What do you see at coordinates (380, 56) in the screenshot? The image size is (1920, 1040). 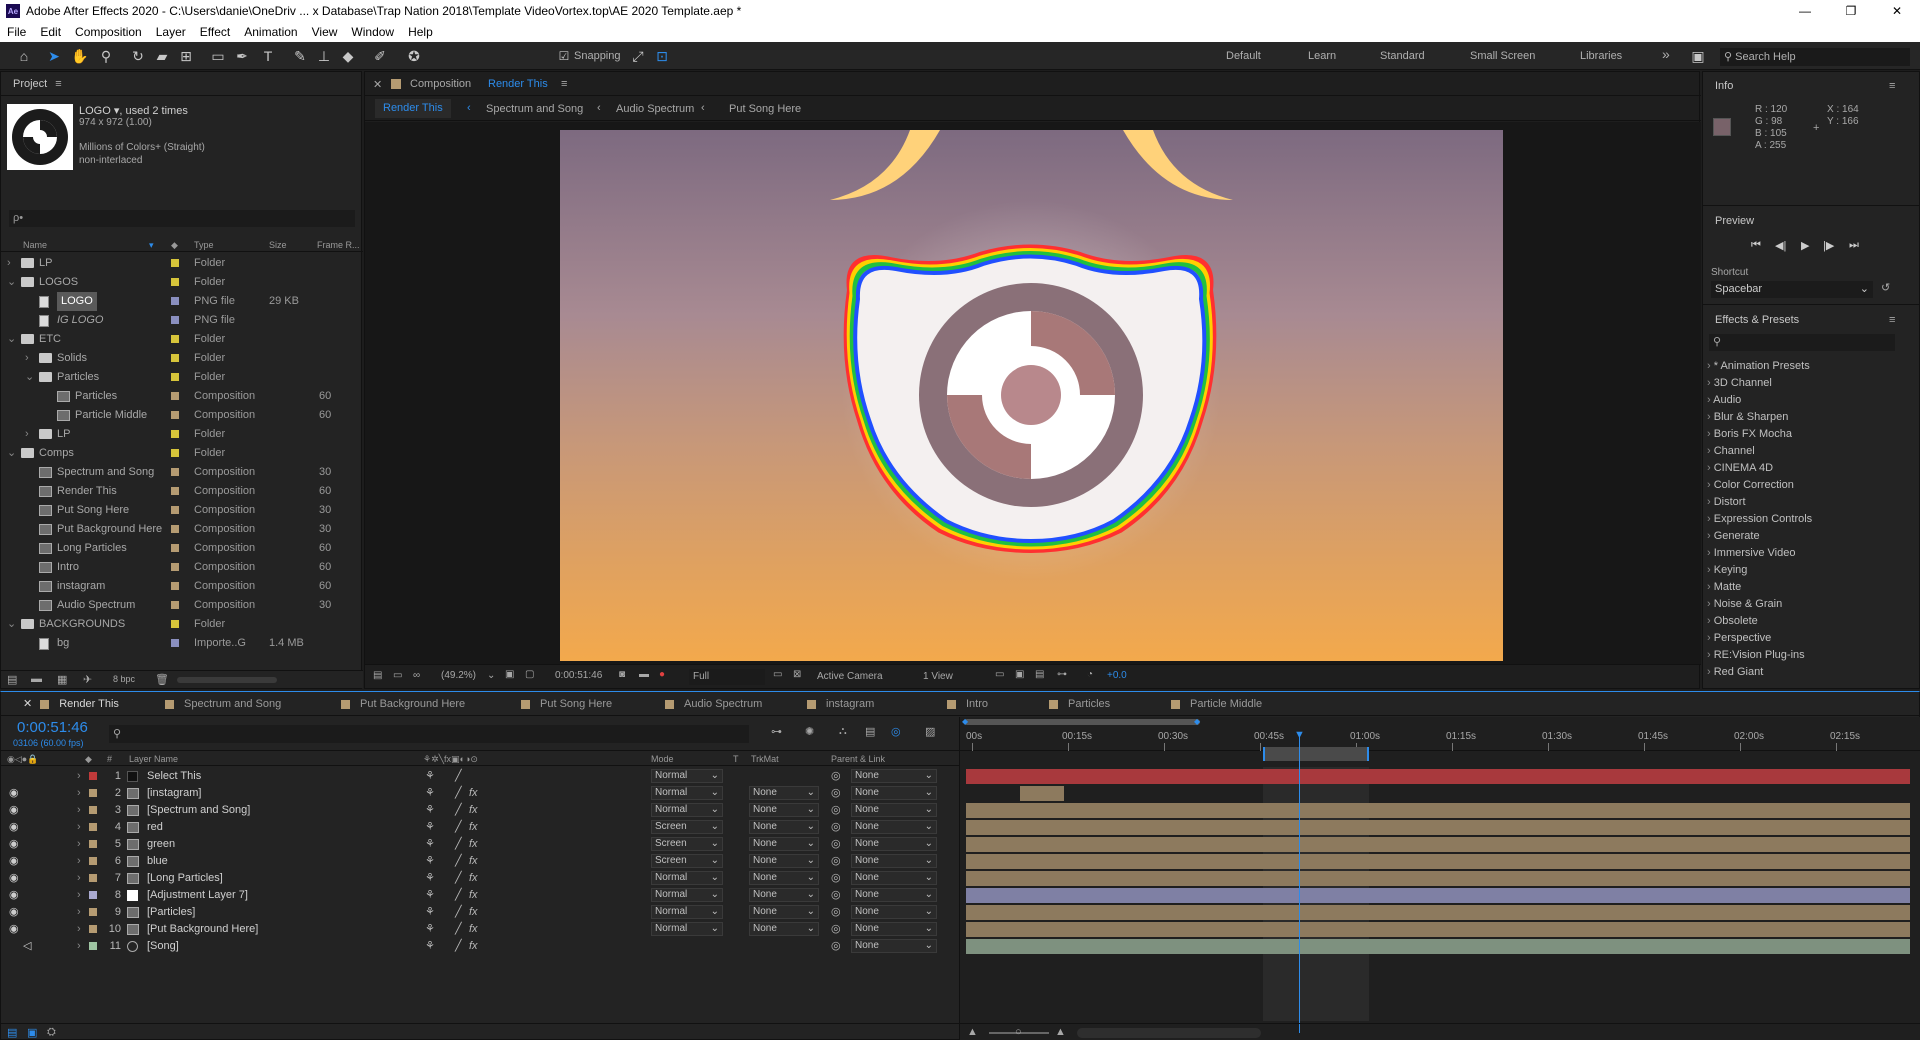 I see `roto-brush-tool-icon: ✐` at bounding box center [380, 56].